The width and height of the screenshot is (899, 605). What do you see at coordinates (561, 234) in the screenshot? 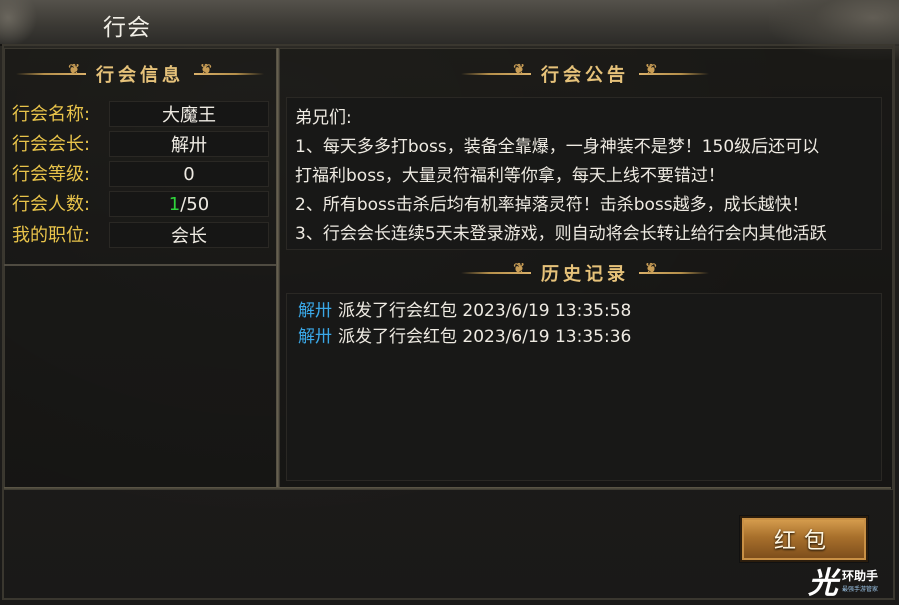
I see `announcement-line: 3、行会会长连续5天未登录游戏，则自动将会长转让给行会内其他活跃` at bounding box center [561, 234].